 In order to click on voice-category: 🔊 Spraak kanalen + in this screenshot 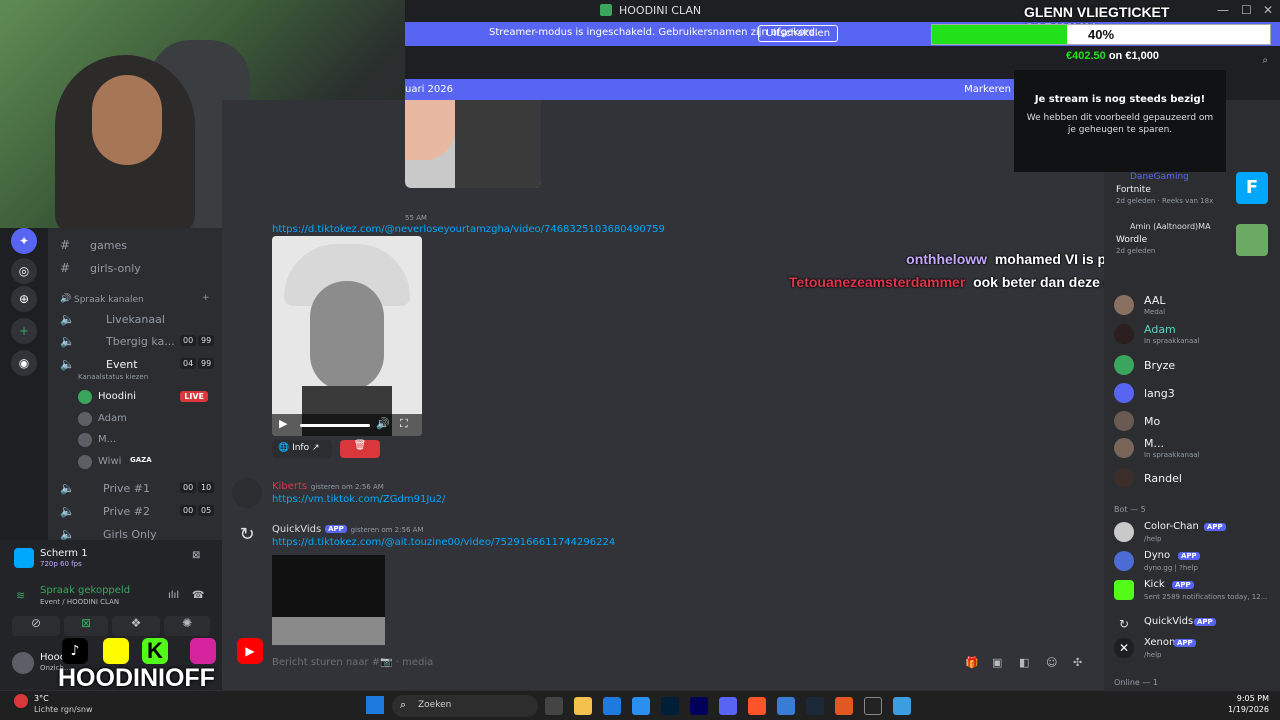, I will do `click(135, 302)`.